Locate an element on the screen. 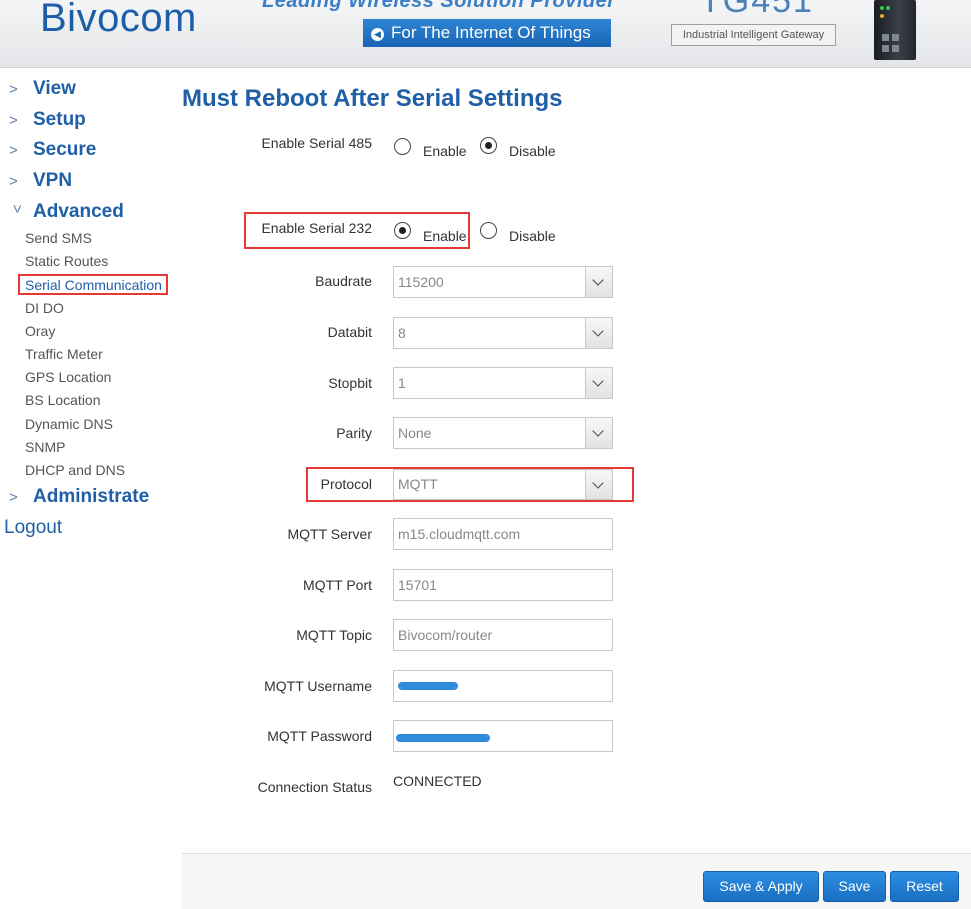 Image resolution: width=971 pixels, height=909 pixels. mqtt-topic-input: Bivocom/router is located at coordinates (503, 635).